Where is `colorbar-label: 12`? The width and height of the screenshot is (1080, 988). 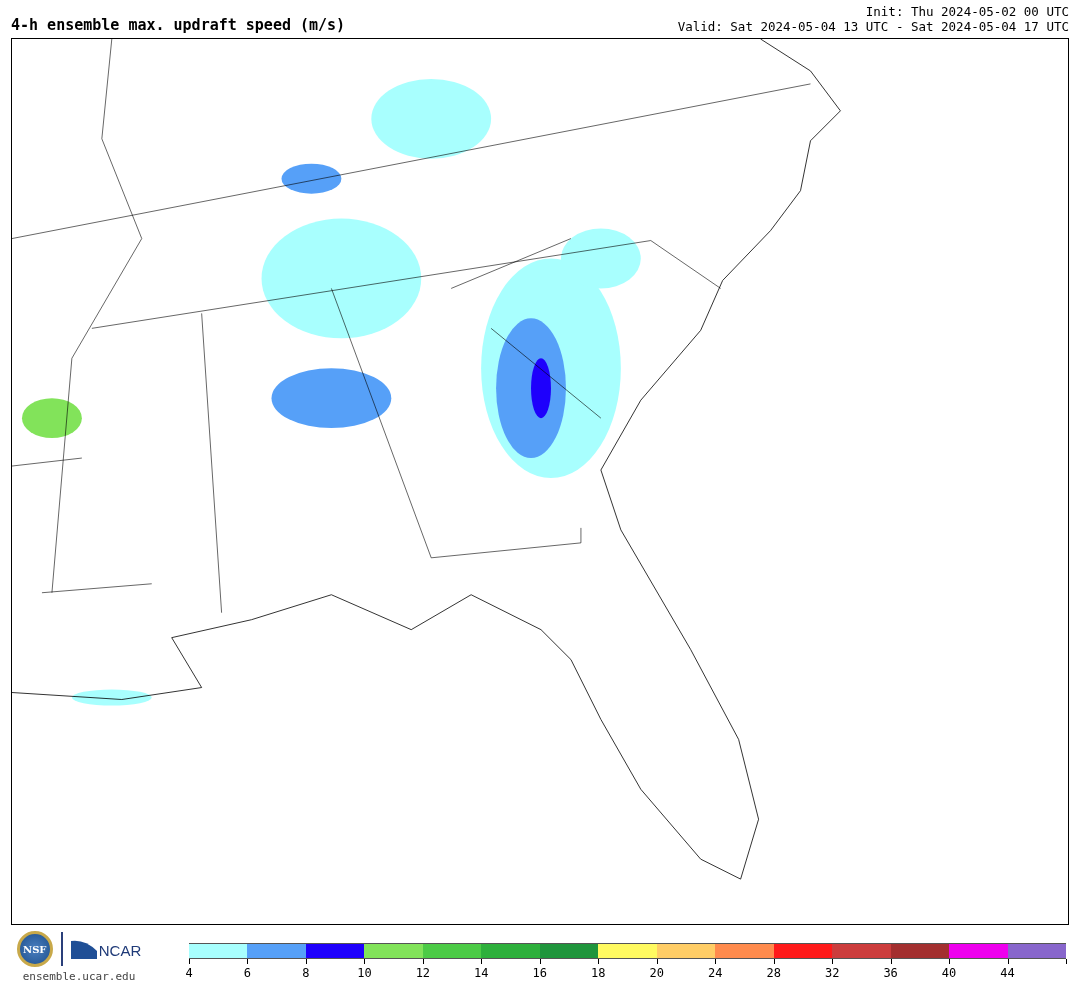
colorbar-label: 12 is located at coordinates (423, 973).